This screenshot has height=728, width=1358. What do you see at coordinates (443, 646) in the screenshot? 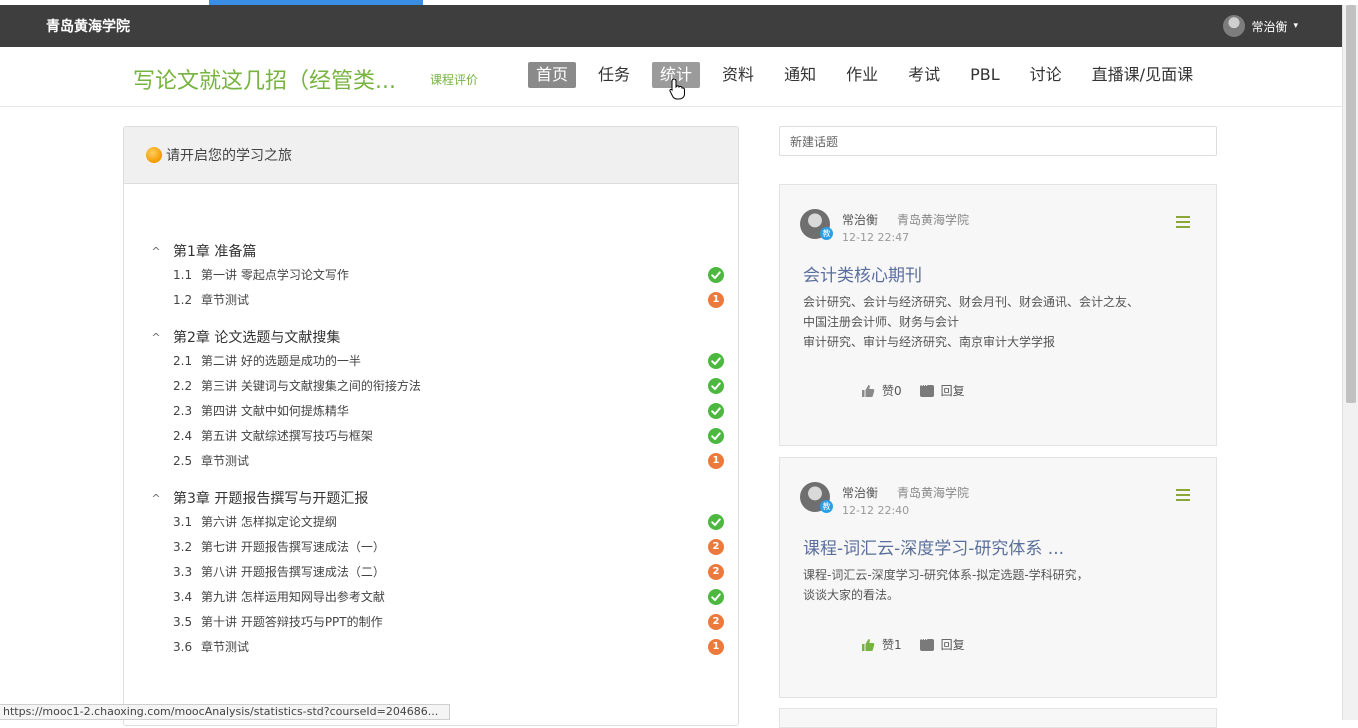
I see `lesson-item: 3.6 章节测试 1` at bounding box center [443, 646].